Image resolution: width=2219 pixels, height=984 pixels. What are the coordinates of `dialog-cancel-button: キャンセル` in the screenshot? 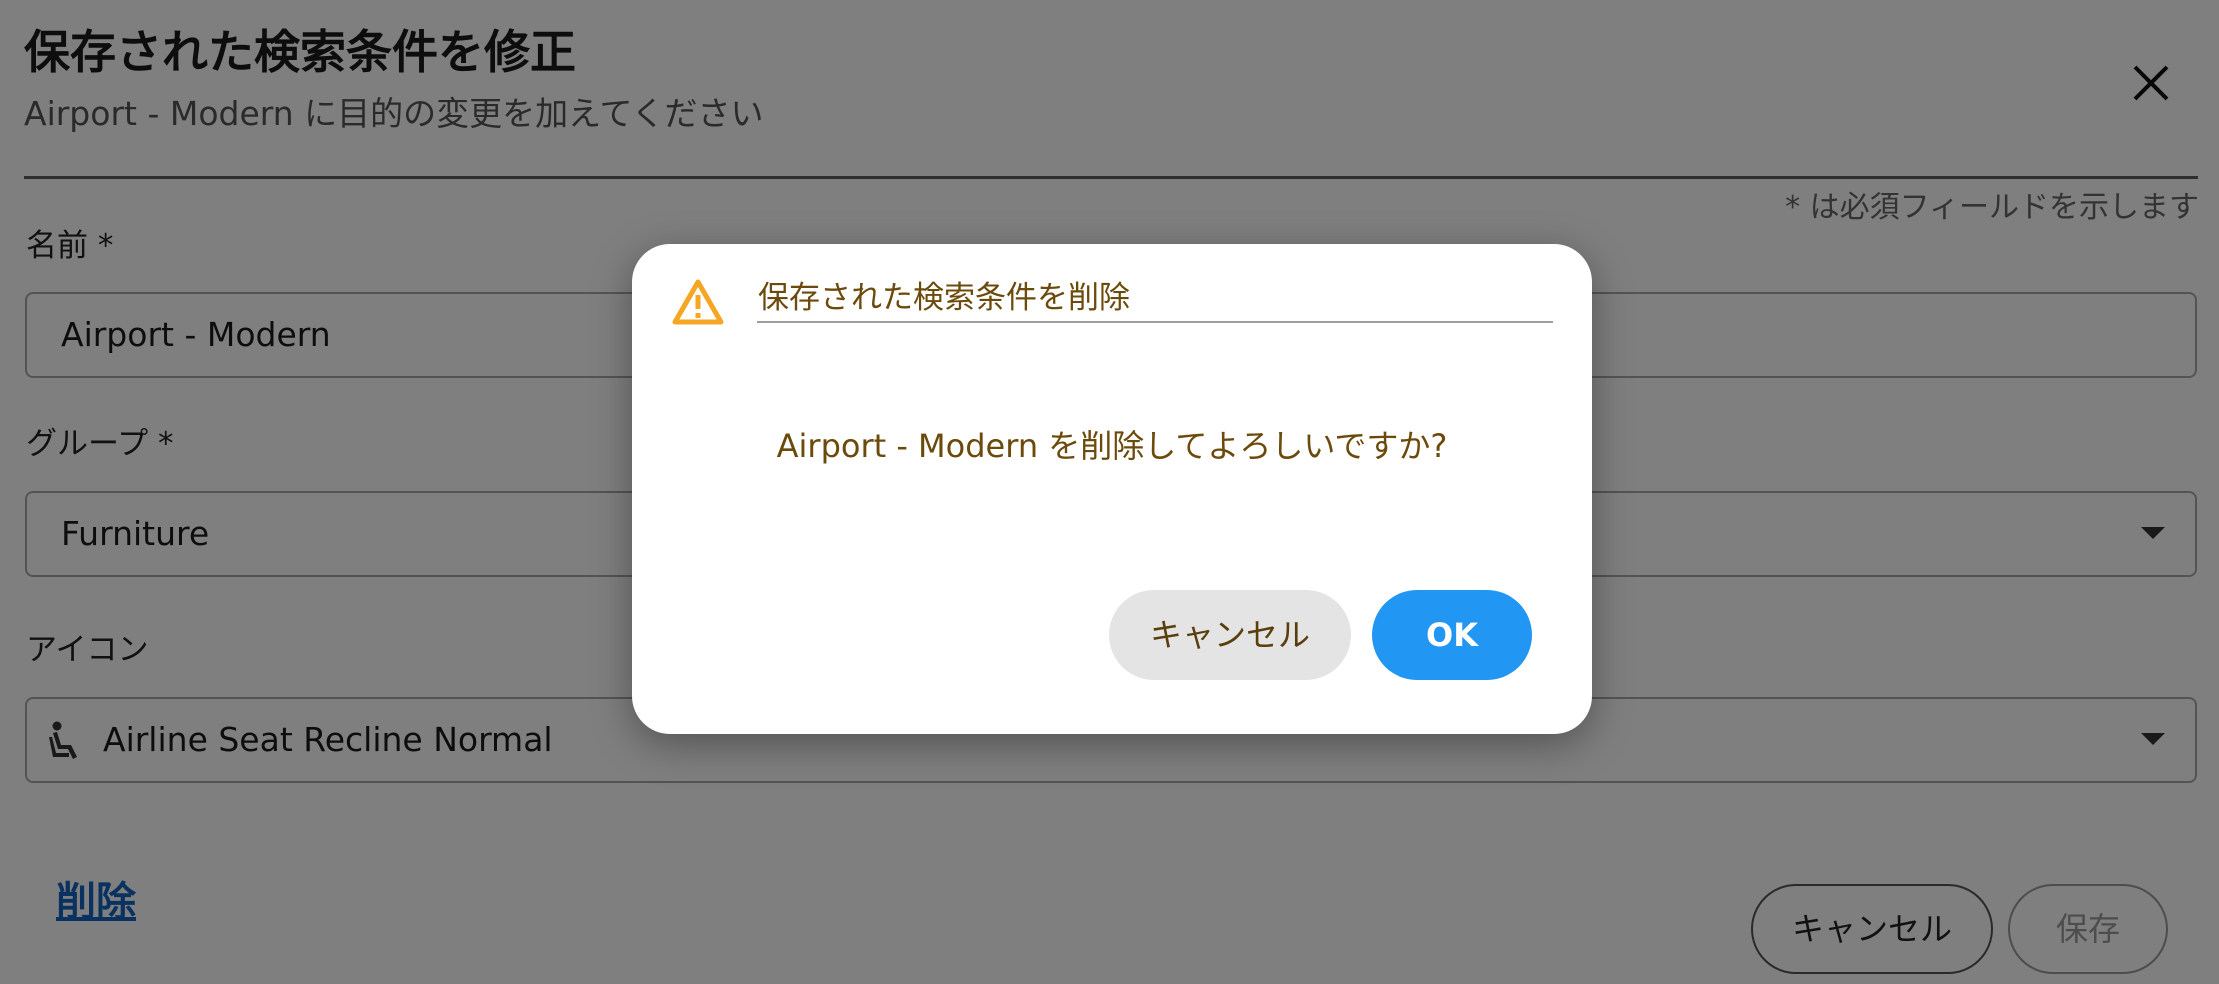 It's located at (1230, 635).